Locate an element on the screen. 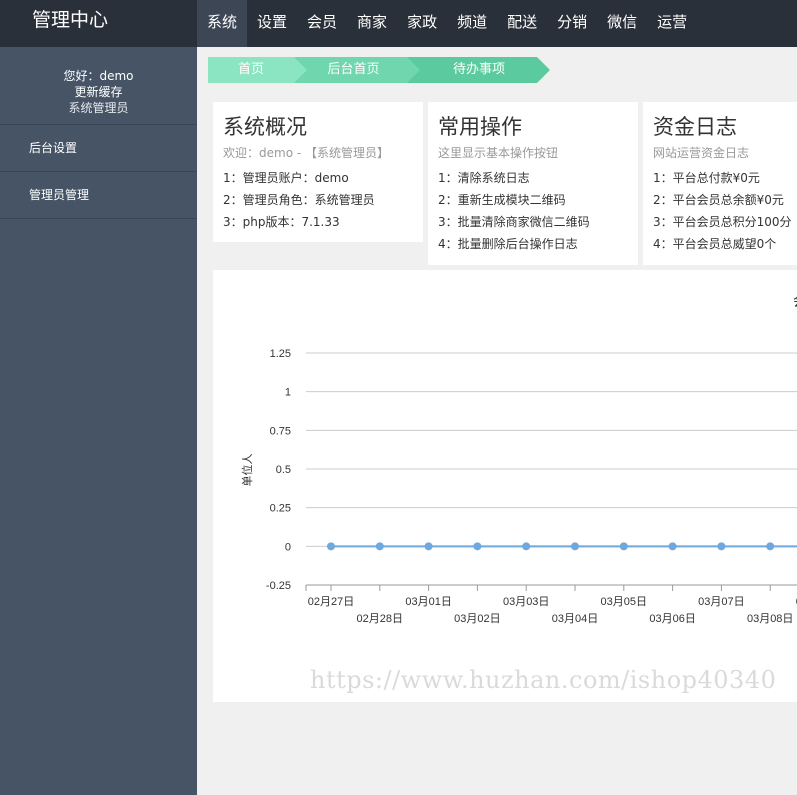 The height and width of the screenshot is (795, 797). card-title: 系统概况 is located at coordinates (265, 127).